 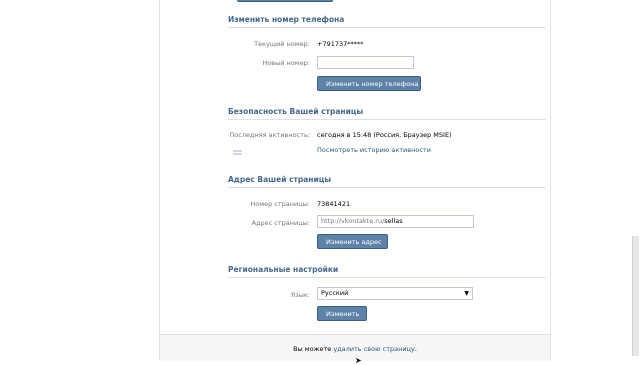 I want to click on address-prefix: http://vkontakte.ru/, so click(x=353, y=221).